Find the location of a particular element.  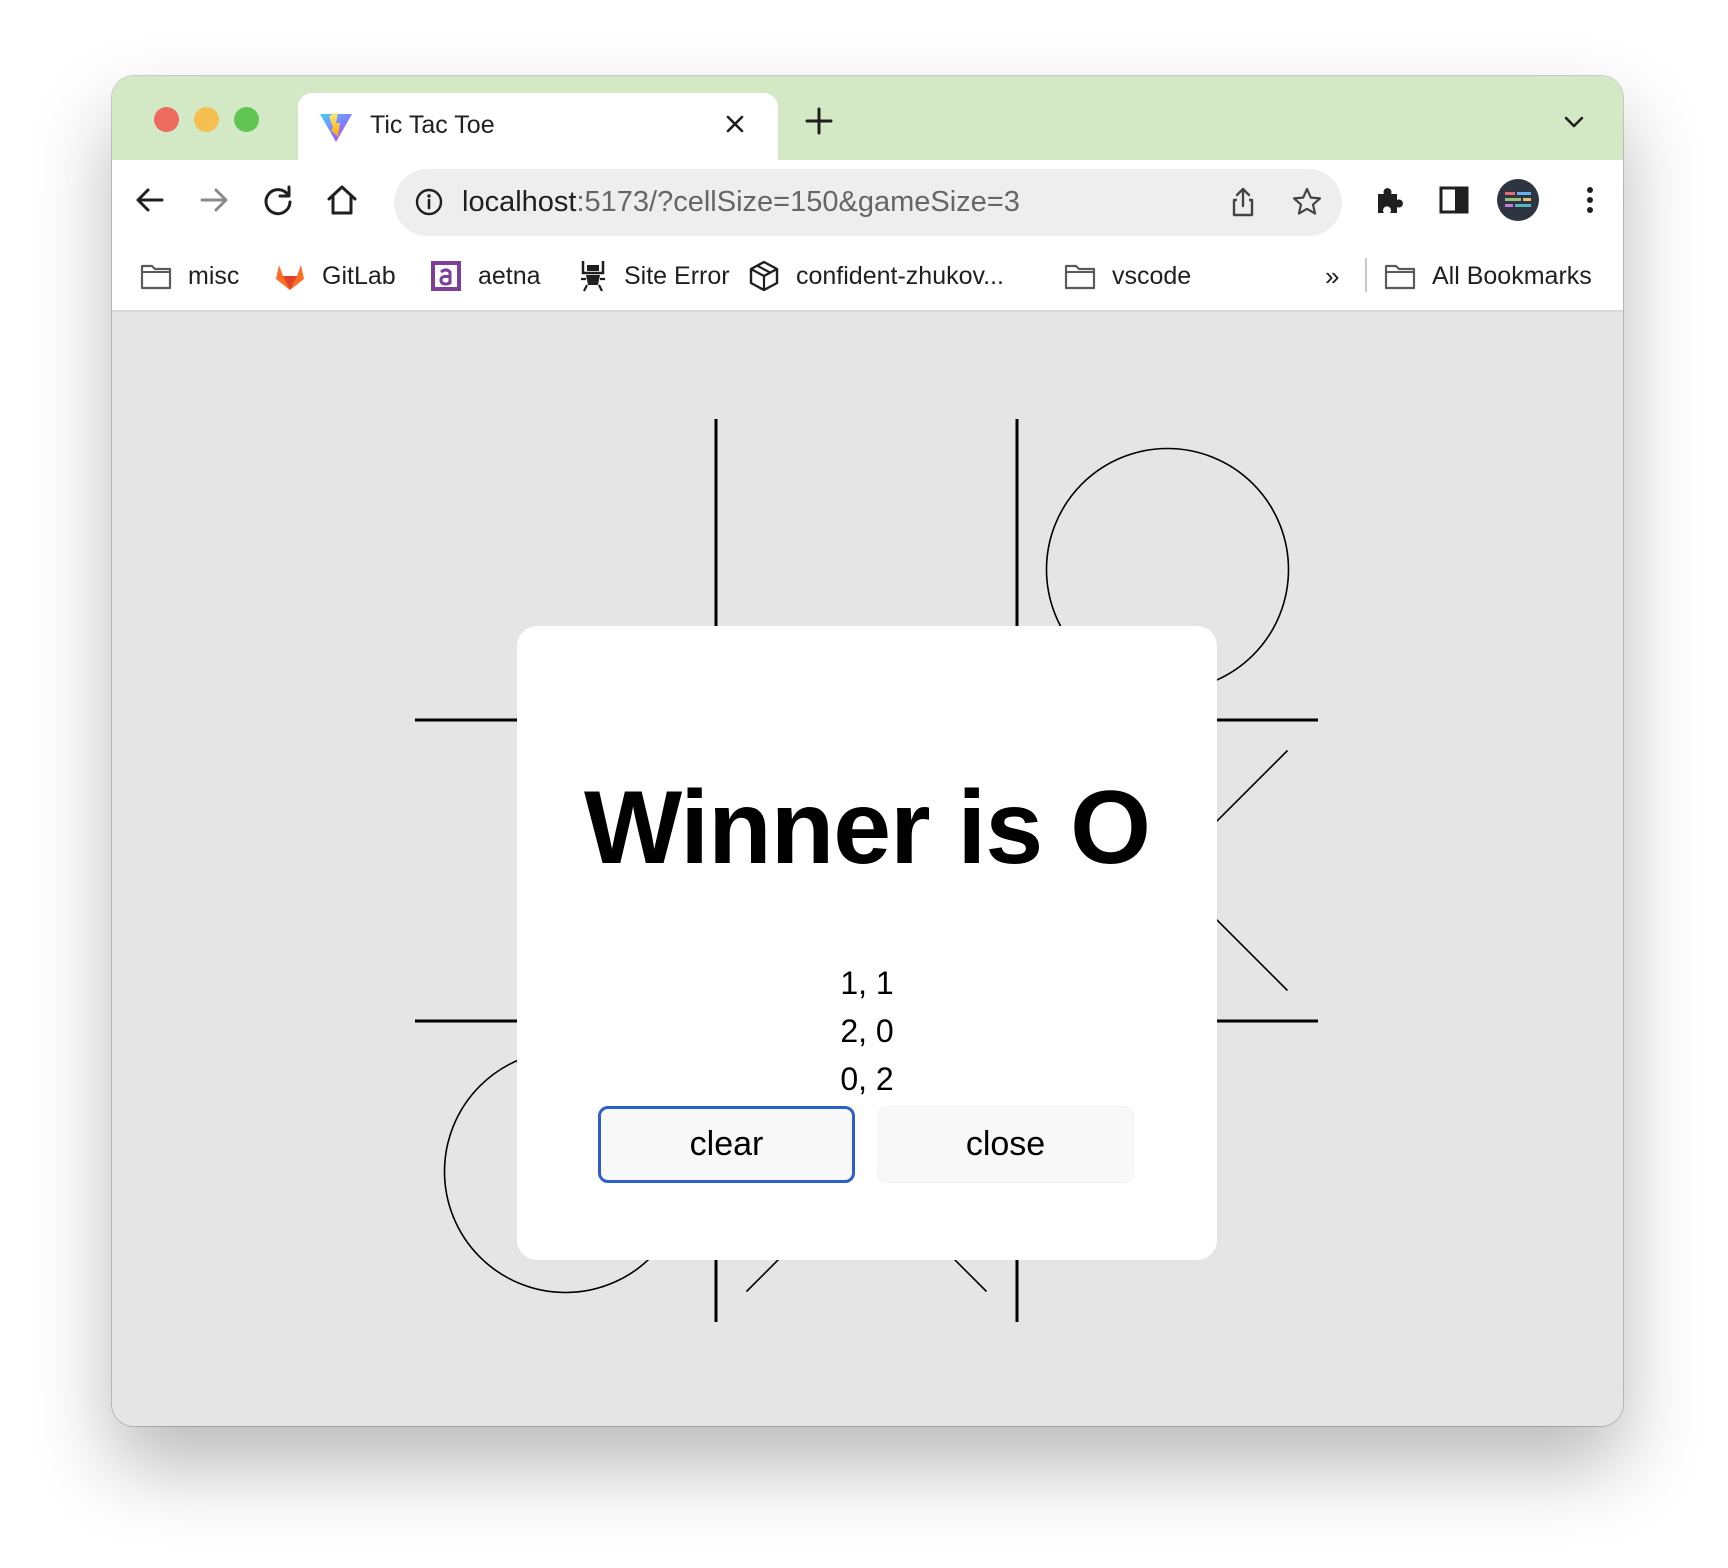

url-text: localhost:5173/?cellSize=150&gameSize=3 is located at coordinates (741, 202).